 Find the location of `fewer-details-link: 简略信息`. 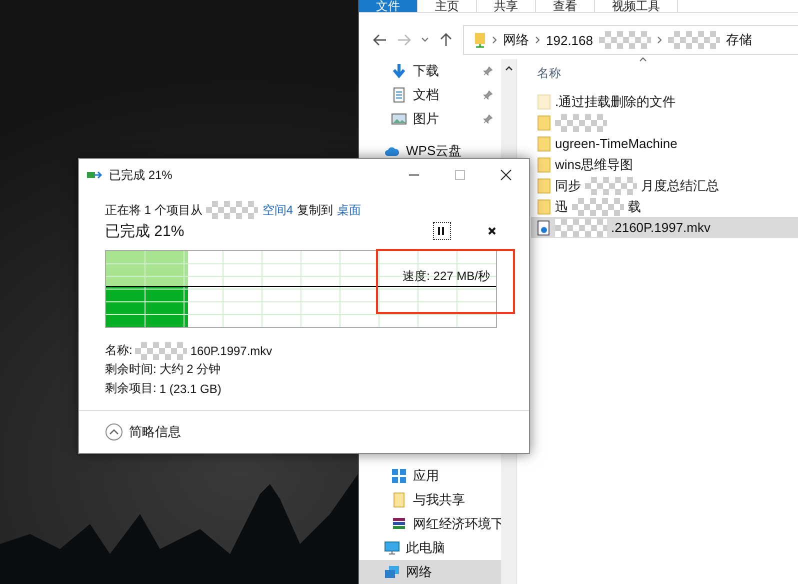

fewer-details-link: 简略信息 is located at coordinates (155, 432).